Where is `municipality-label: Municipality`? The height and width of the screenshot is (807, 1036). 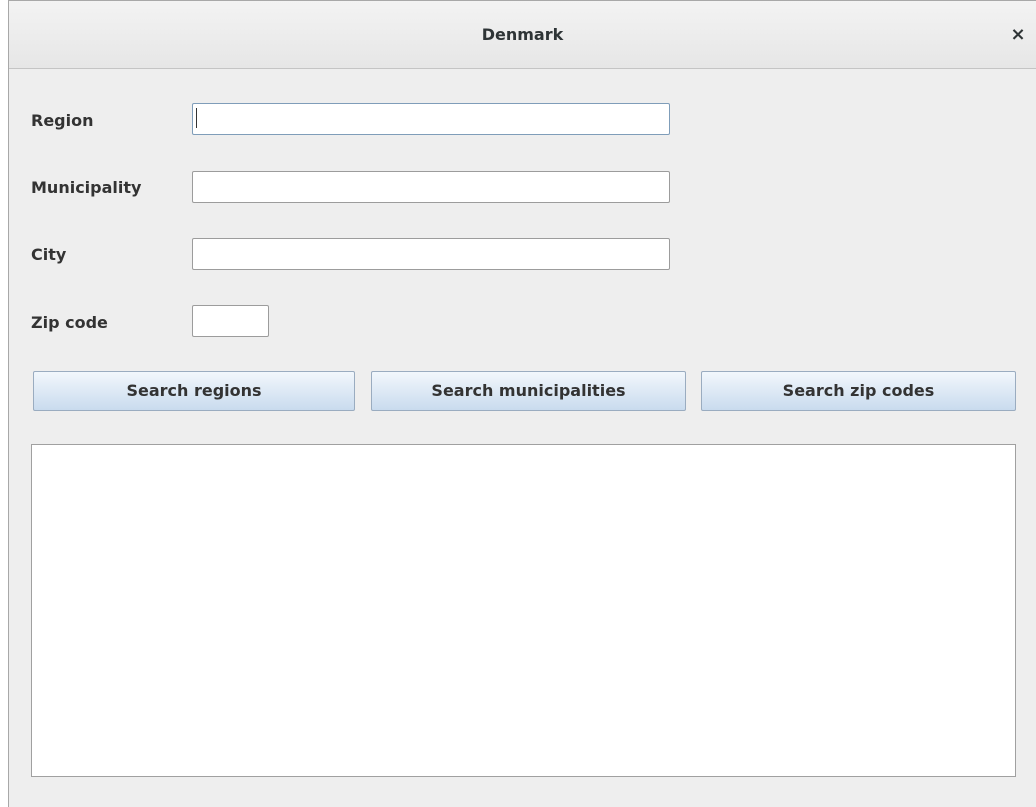 municipality-label: Municipality is located at coordinates (86, 187).